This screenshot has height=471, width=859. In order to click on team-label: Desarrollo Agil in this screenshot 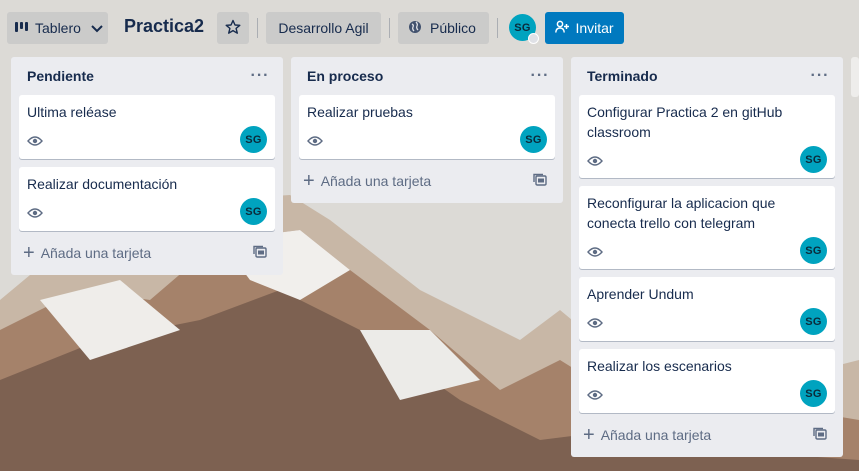, I will do `click(323, 28)`.